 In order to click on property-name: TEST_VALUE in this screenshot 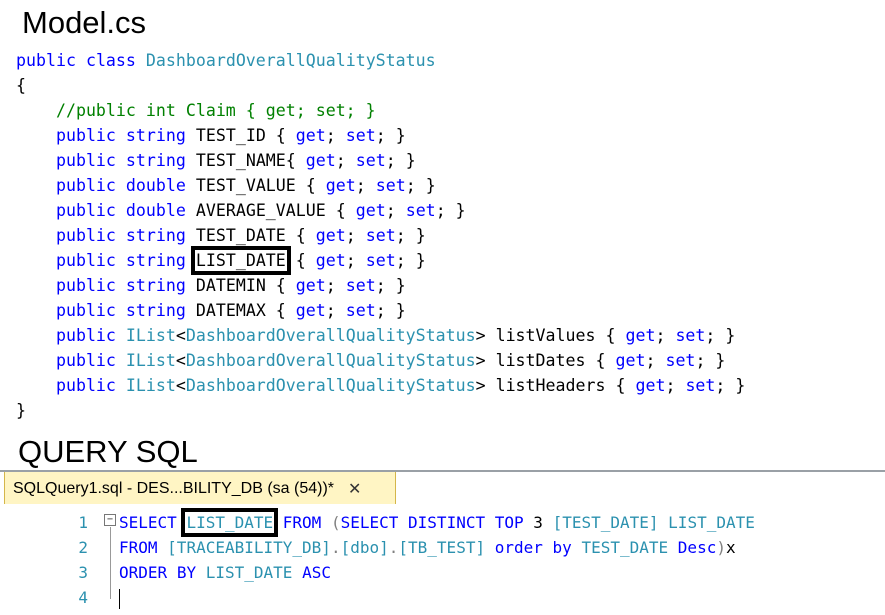, I will do `click(245, 185)`.